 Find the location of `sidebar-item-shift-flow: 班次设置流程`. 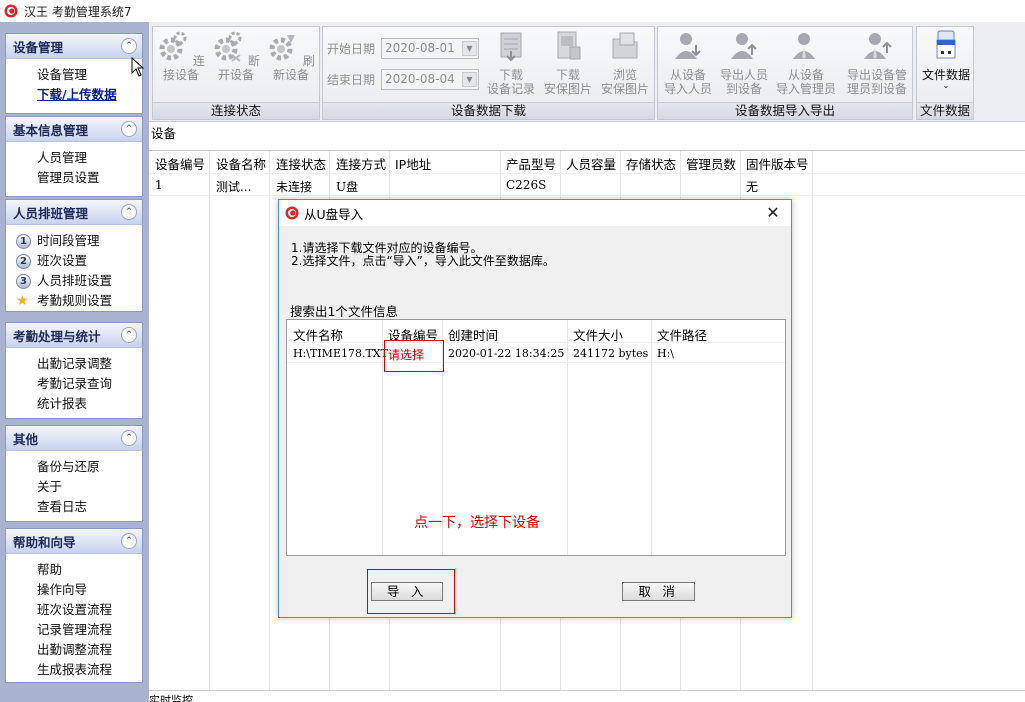

sidebar-item-shift-flow: 班次设置流程 is located at coordinates (74, 610).